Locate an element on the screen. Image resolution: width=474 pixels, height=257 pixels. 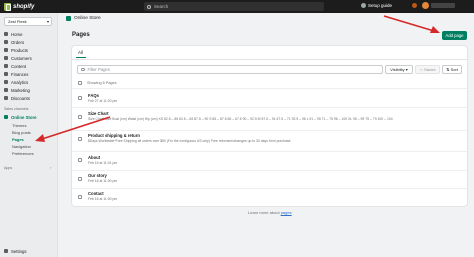
sidebar-item-products: Products is located at coordinates (16, 50).